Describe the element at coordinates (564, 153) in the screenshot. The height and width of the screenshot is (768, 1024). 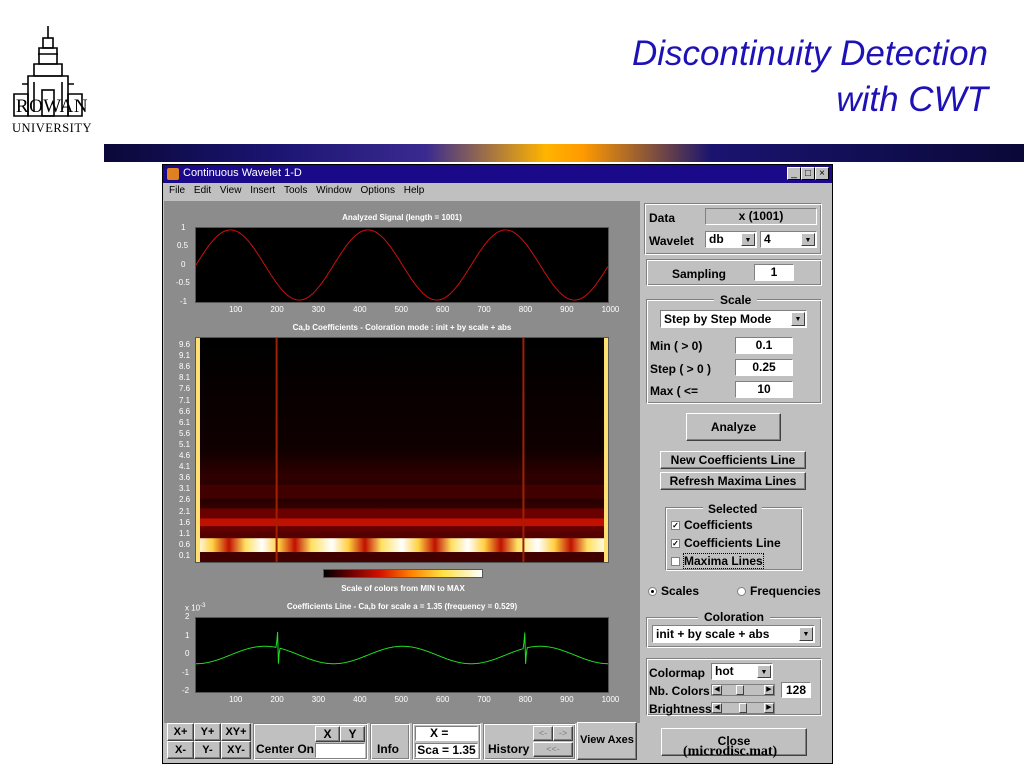
I see `decorative-band` at that location.